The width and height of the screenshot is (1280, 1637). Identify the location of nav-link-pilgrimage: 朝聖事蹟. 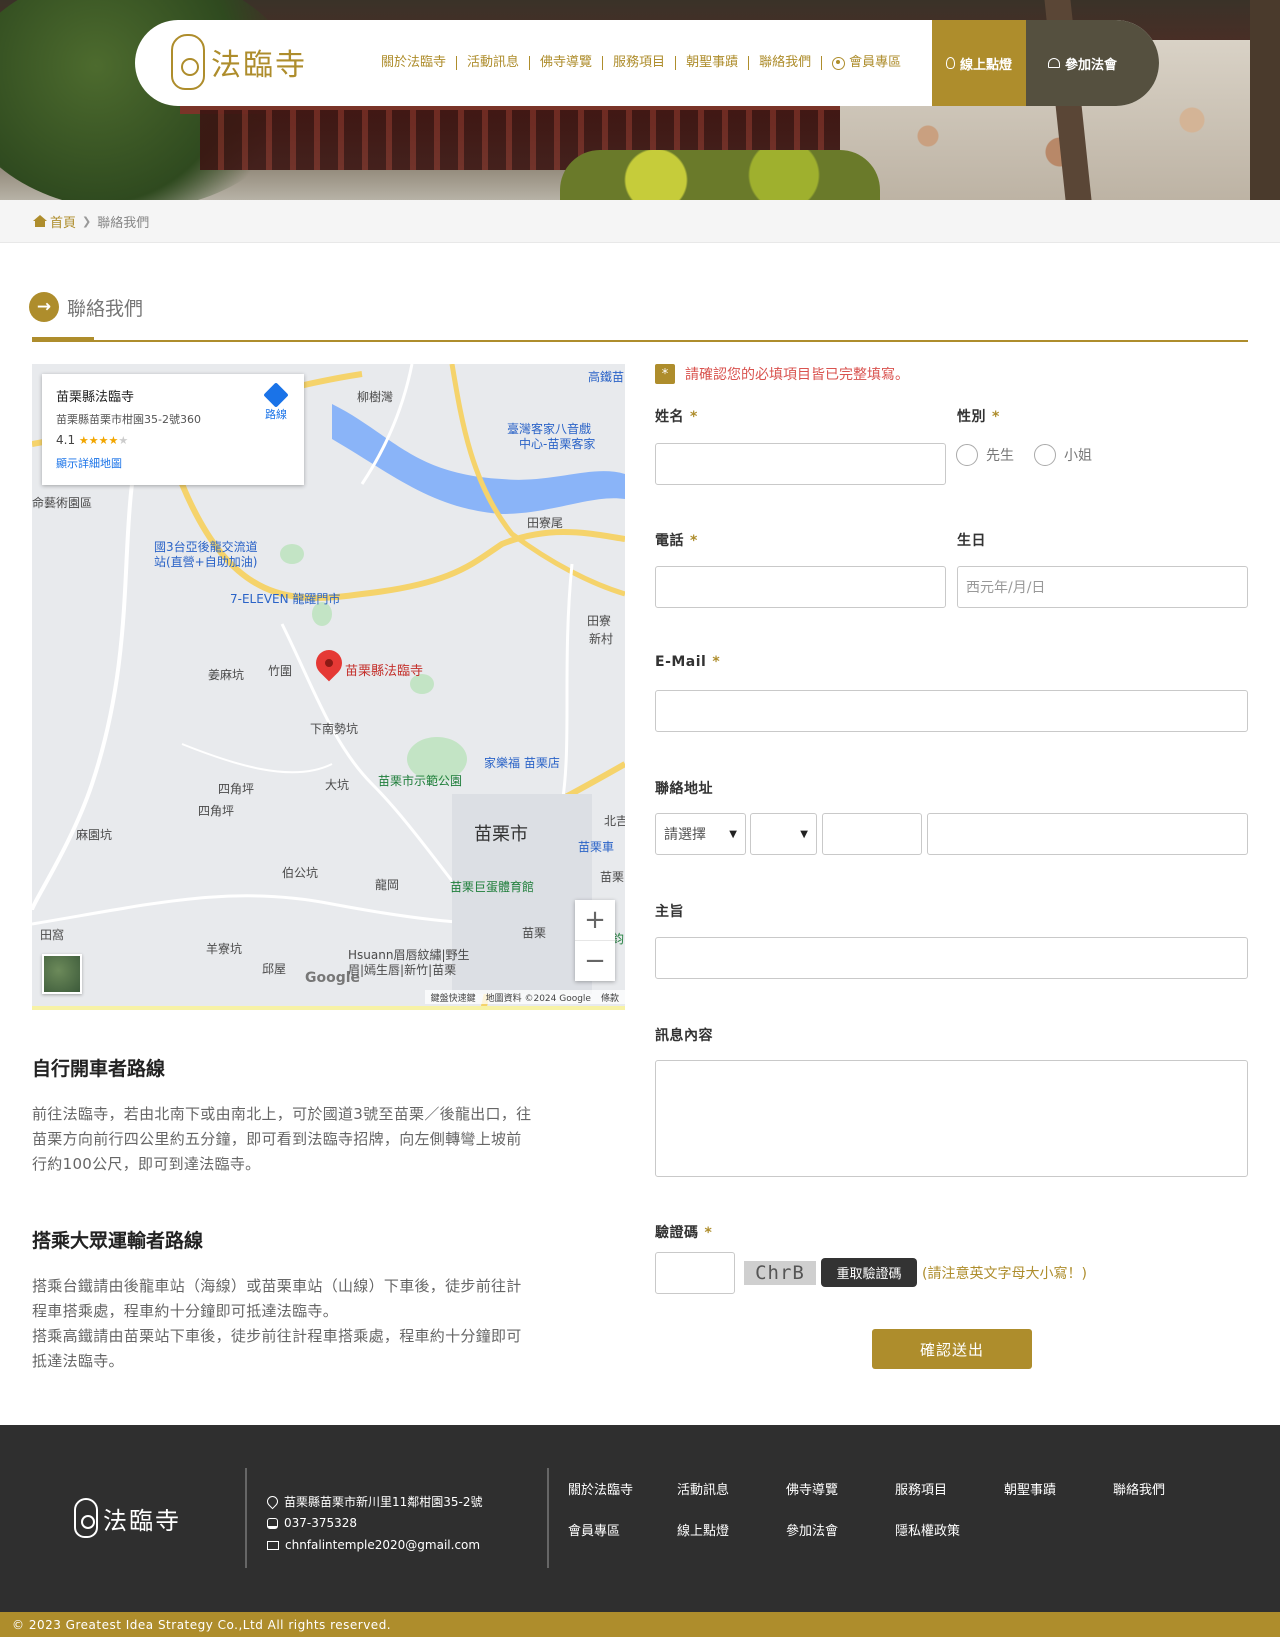
(713, 63).